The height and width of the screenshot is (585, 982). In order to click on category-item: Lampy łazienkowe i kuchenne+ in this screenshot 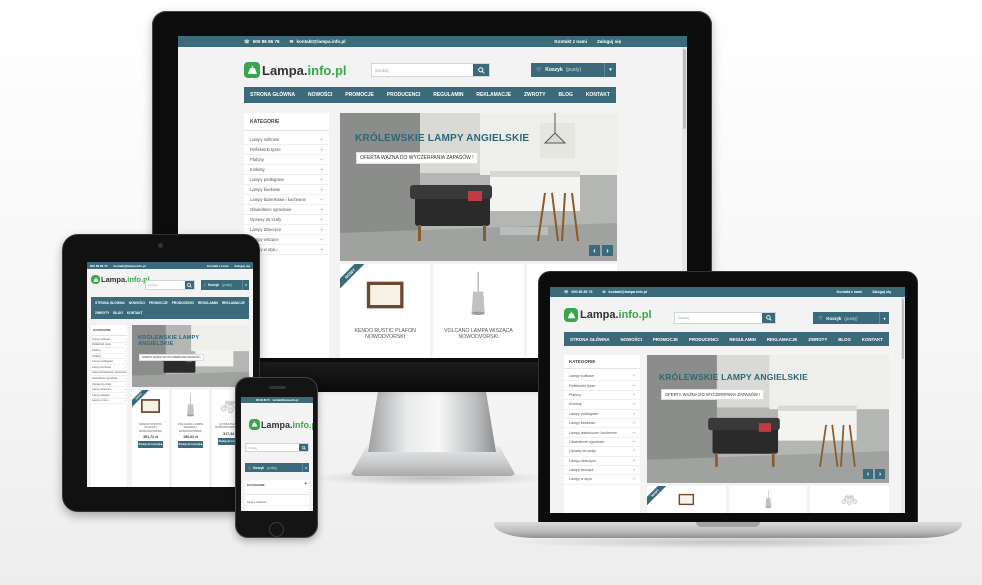, I will do `click(602, 433)`.